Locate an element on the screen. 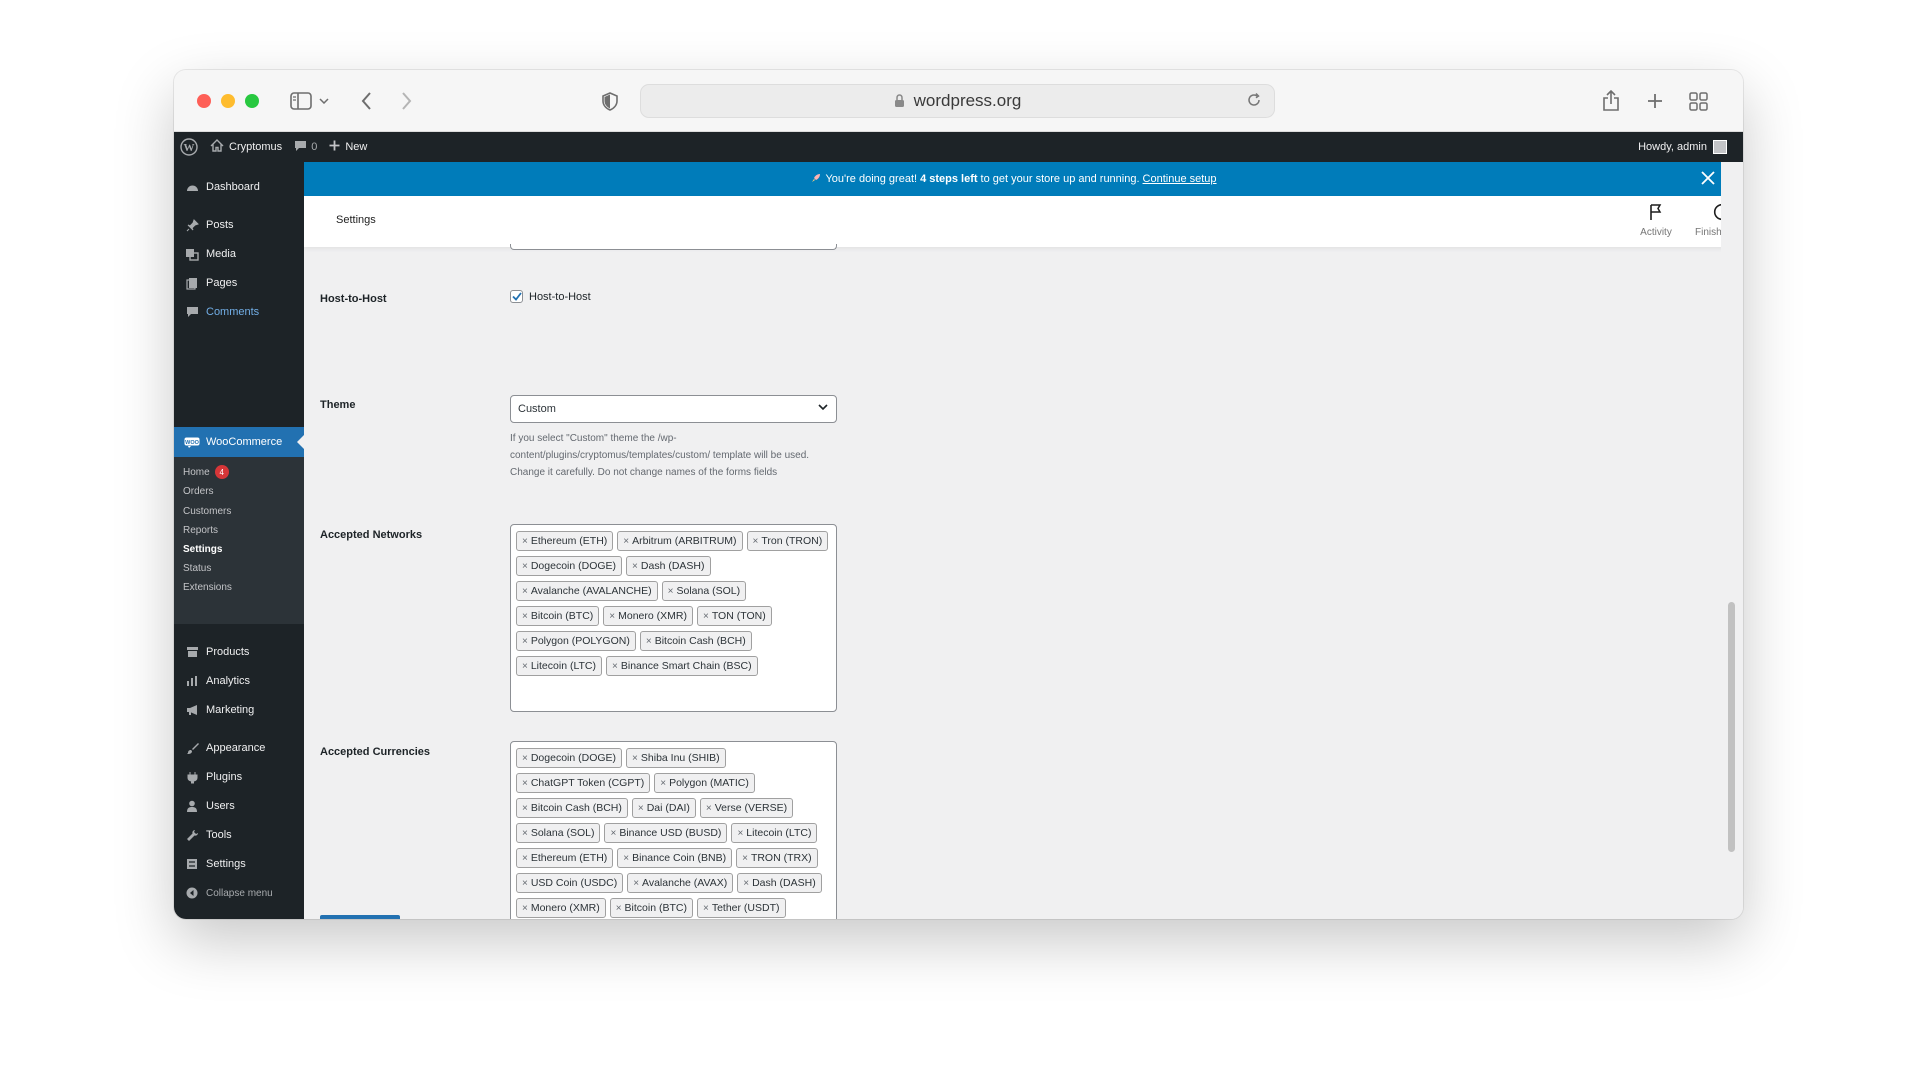  submenu-item-settings: Settings is located at coordinates (202, 549).